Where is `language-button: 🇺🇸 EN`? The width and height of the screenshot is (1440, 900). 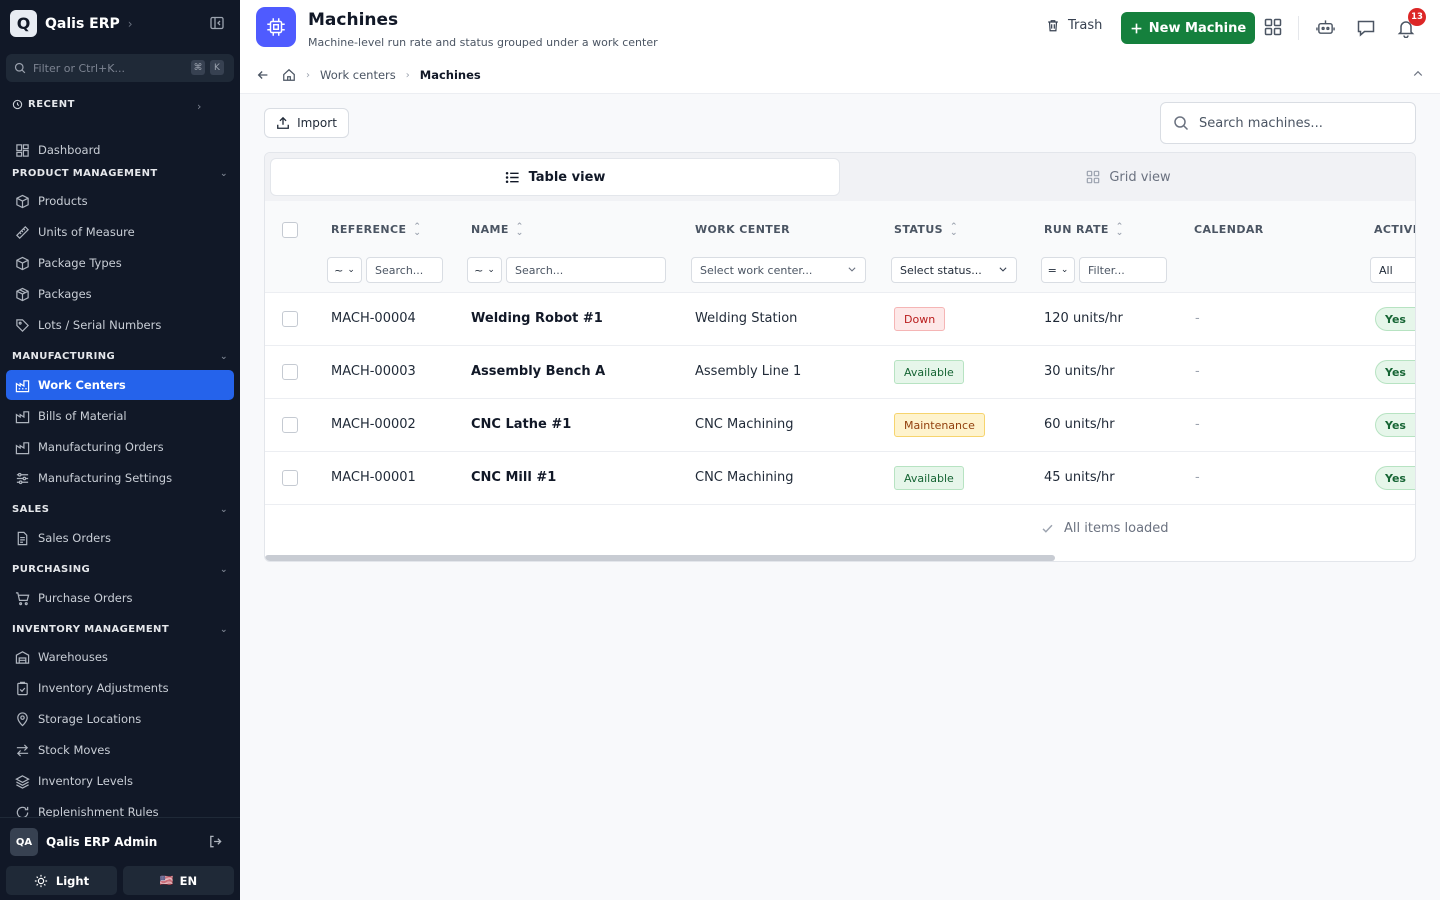 language-button: 🇺🇸 EN is located at coordinates (178, 880).